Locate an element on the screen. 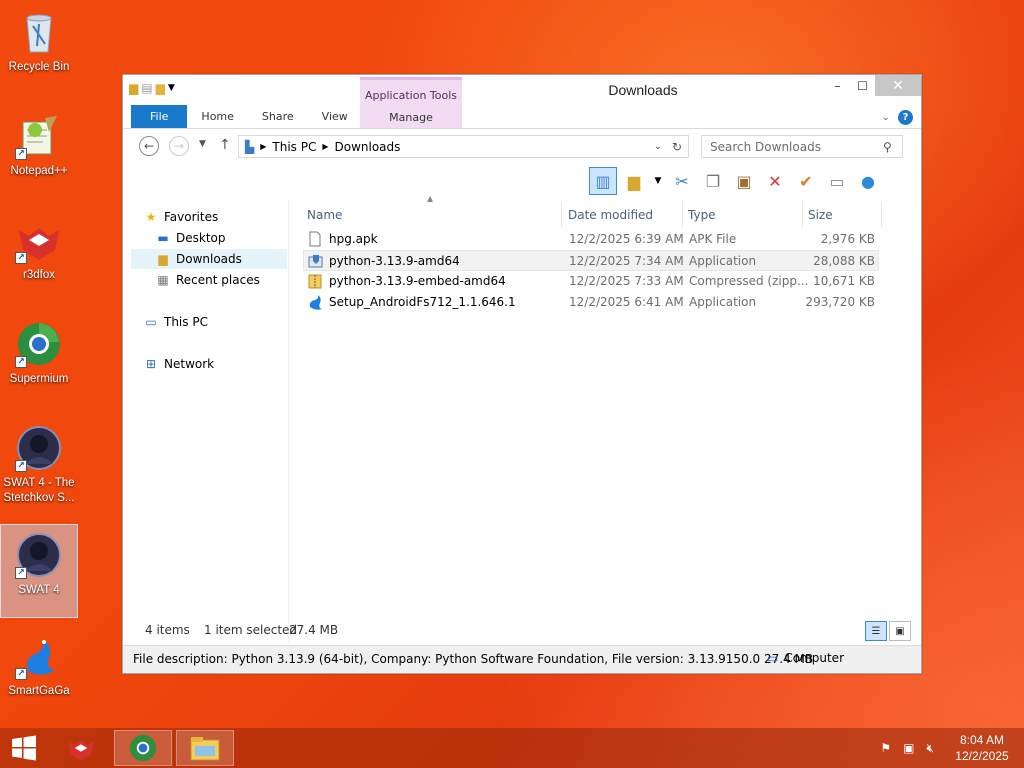 The width and height of the screenshot is (1024, 768). computer-icon: ▭ is located at coordinates (151, 322).